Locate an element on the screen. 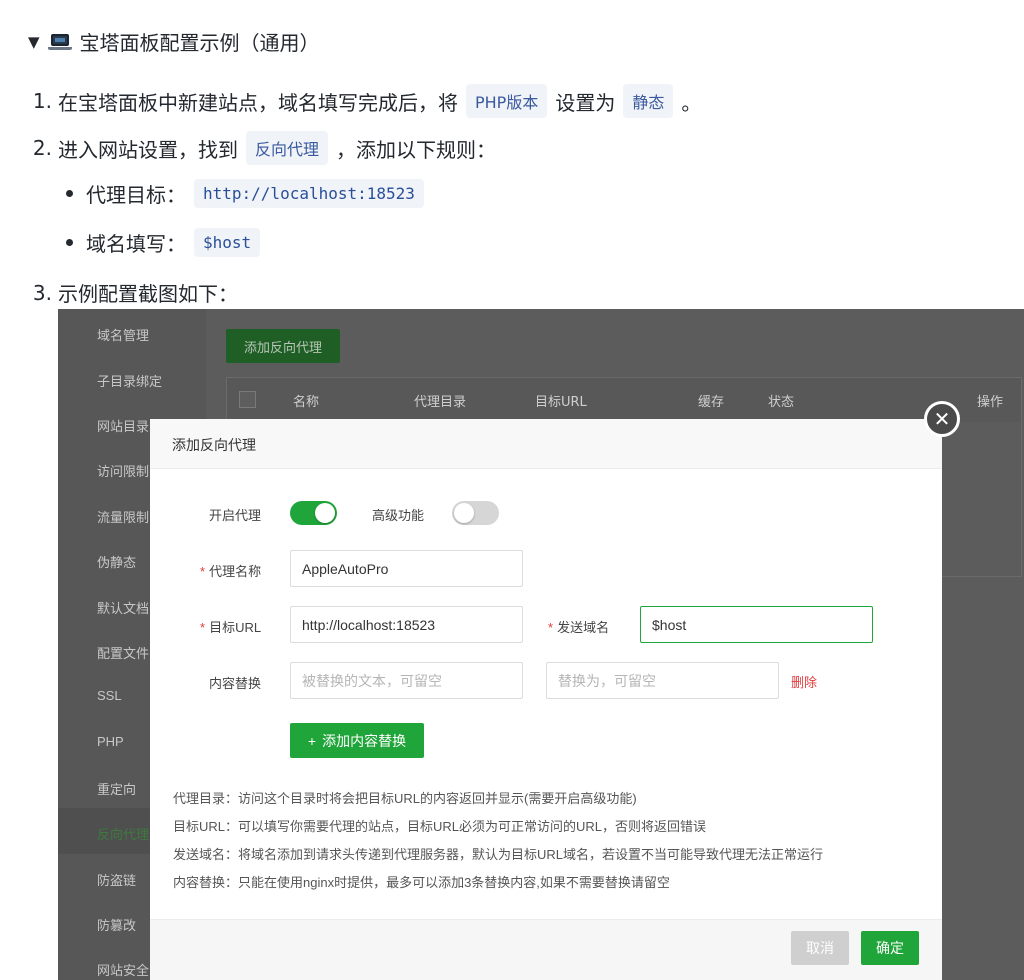 Image resolution: width=1024 pixels, height=980 pixels. sidebar-item: 流量限制 is located at coordinates (123, 516).